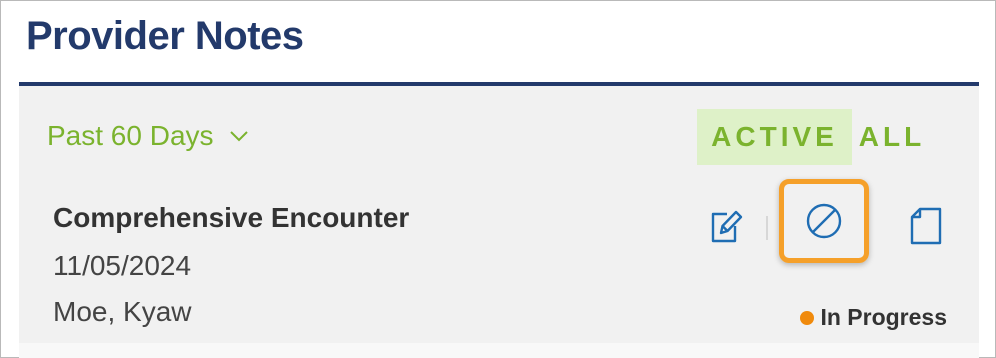  I want to click on status-badge: In Progress, so click(873, 317).